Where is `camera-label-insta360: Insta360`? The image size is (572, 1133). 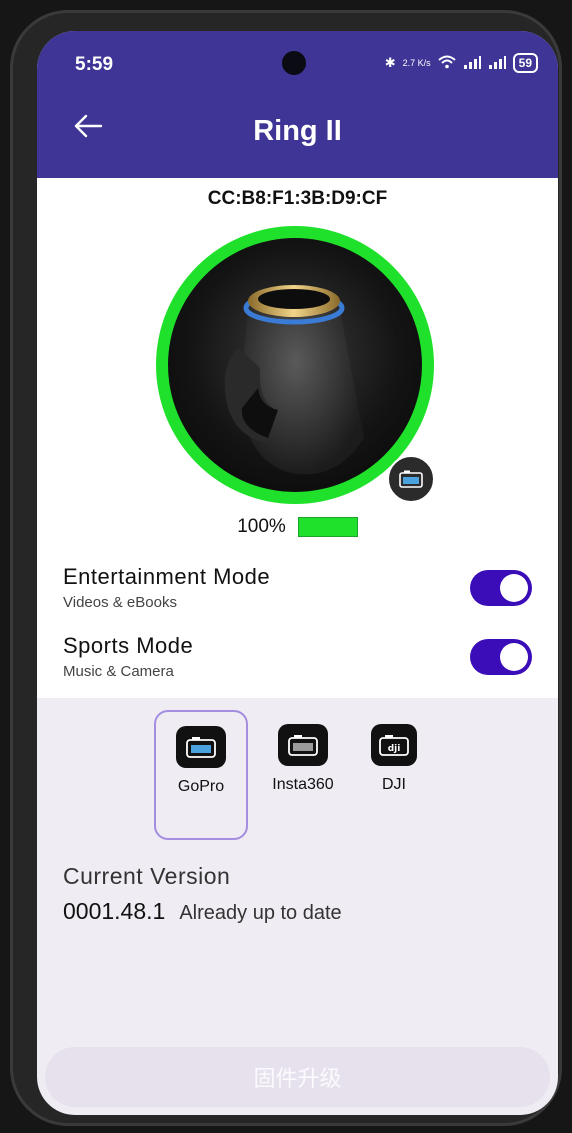
camera-label-insta360: Insta360 is located at coordinates (303, 784).